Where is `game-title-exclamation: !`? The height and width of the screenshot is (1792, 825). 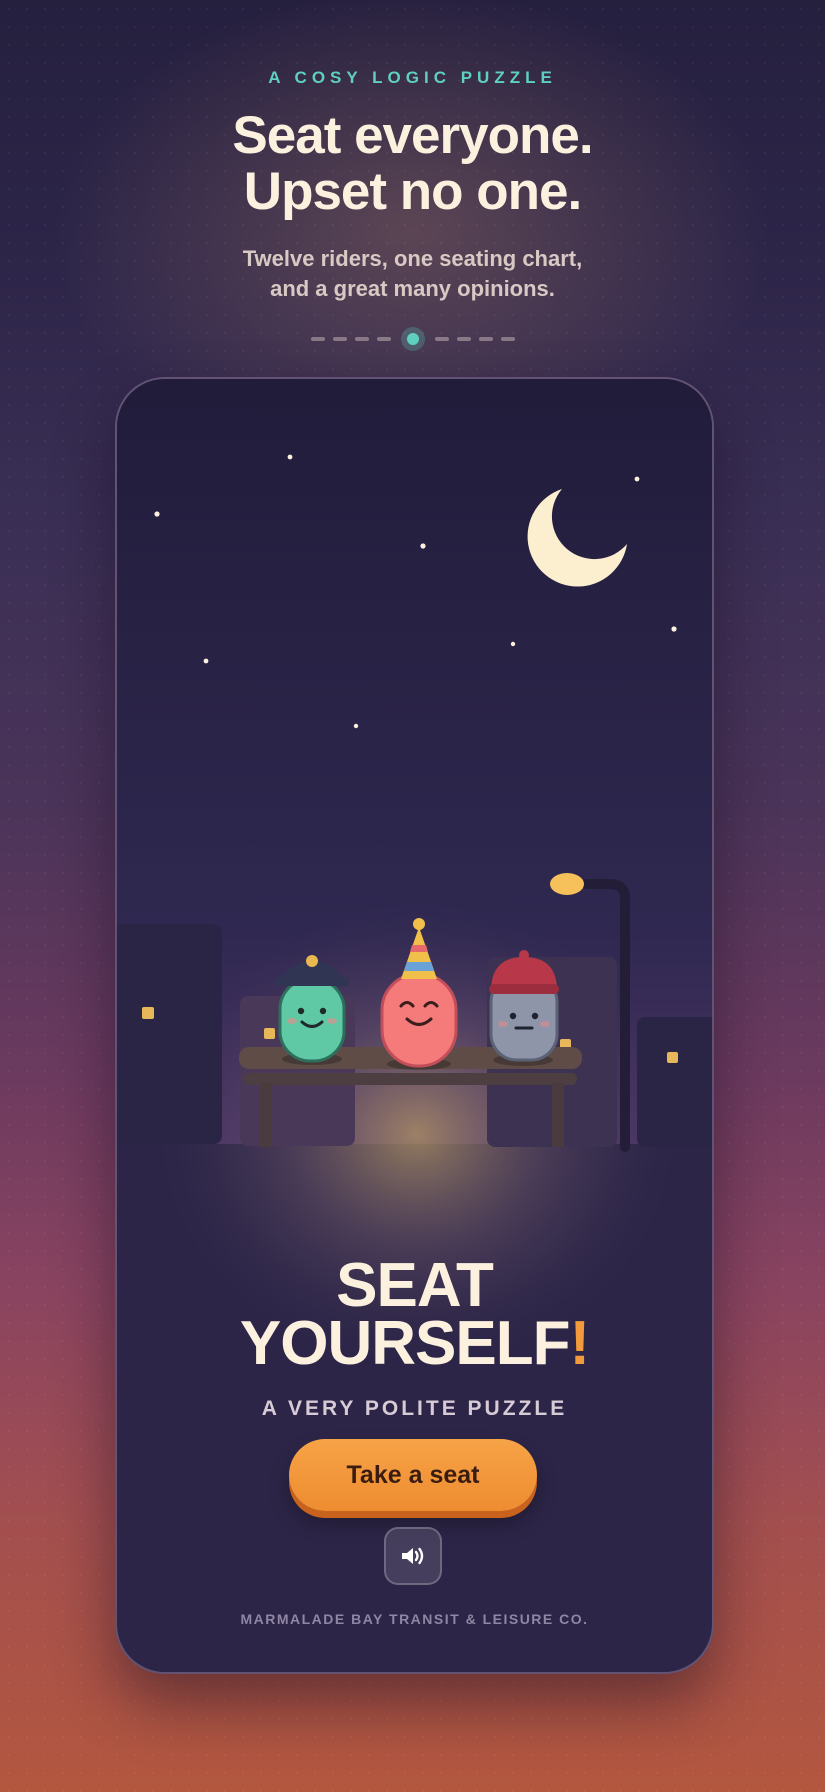
game-title-exclamation: ! is located at coordinates (579, 1343).